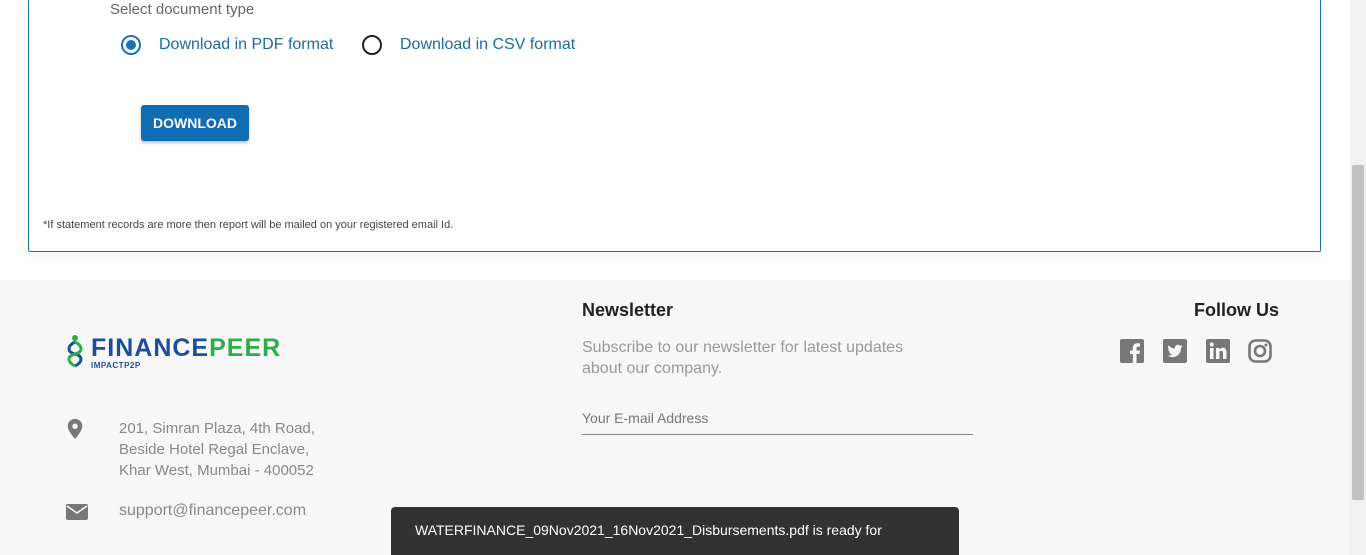  I want to click on newsletter-title: Newsletter, so click(628, 310).